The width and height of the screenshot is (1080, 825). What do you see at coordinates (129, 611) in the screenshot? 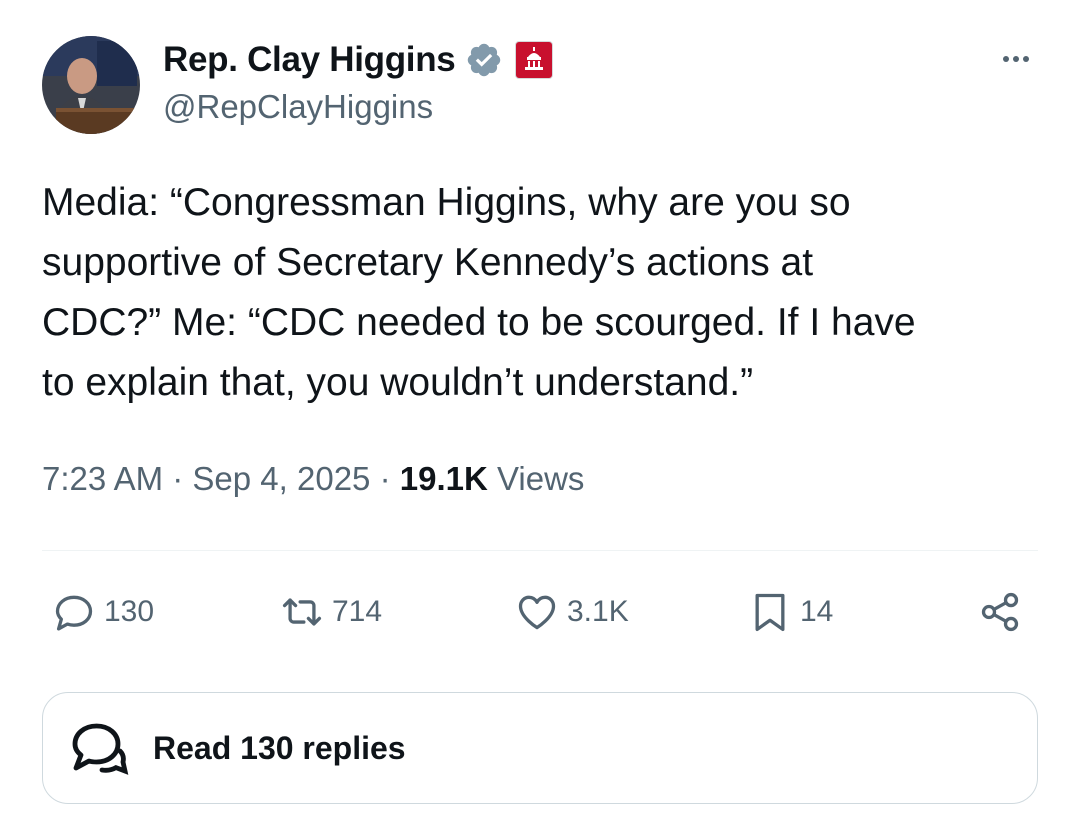
I see `reply-count: 130` at bounding box center [129, 611].